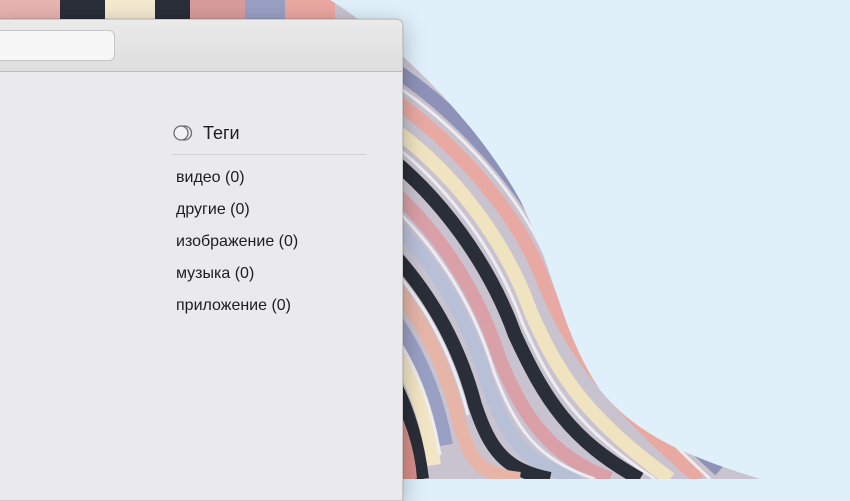  I want to click on tag-item-video: видео (0), so click(237, 182).